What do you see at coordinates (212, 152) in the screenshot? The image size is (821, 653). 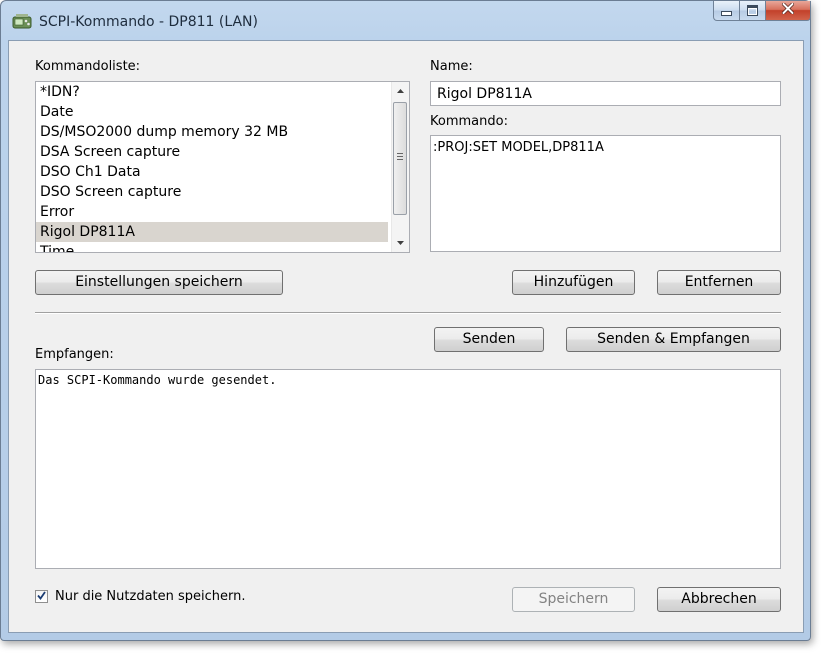 I see `command-list-item: DSA Screen capture` at bounding box center [212, 152].